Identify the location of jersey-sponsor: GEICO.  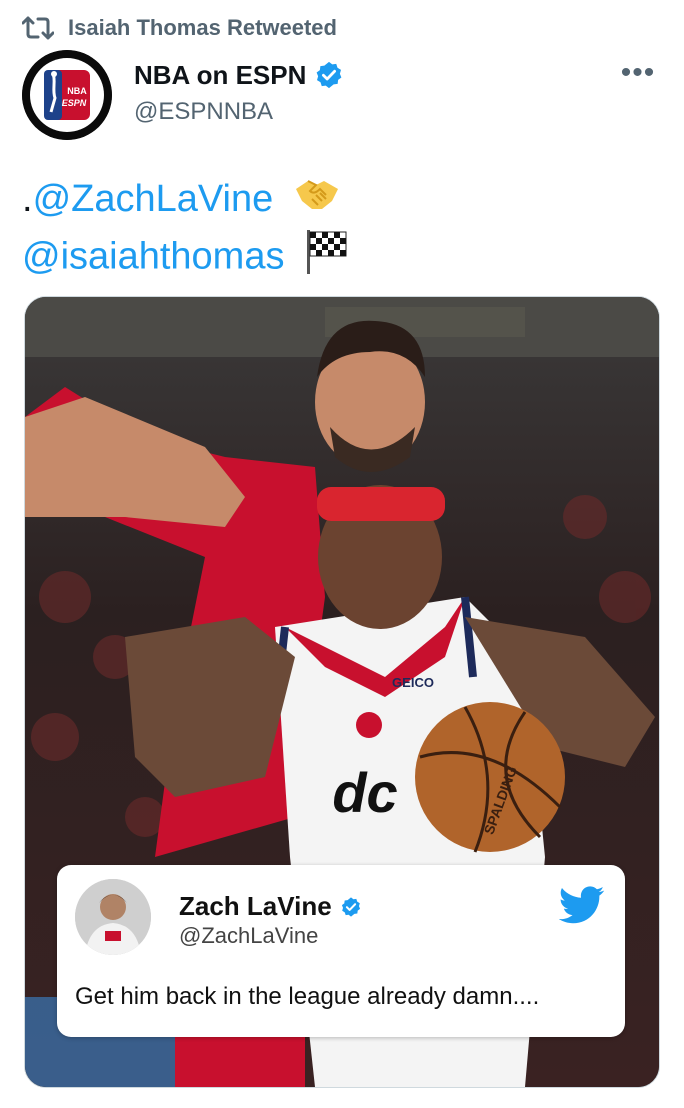
(413, 682).